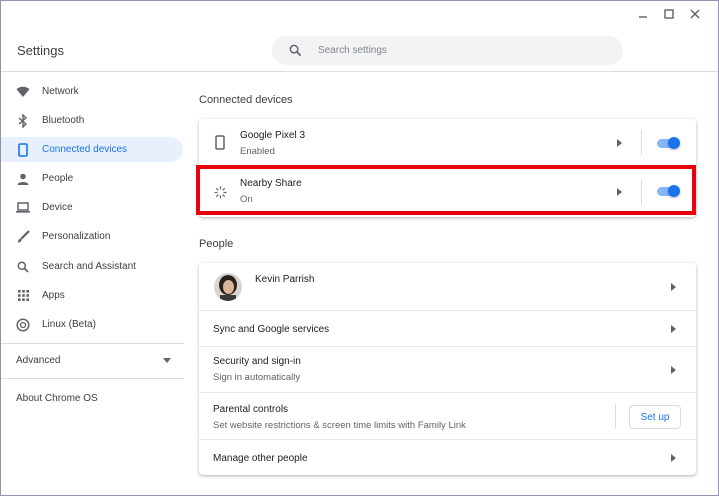  Describe the element at coordinates (76, 236) in the screenshot. I see `sidebar-item-label: Personalization` at that location.